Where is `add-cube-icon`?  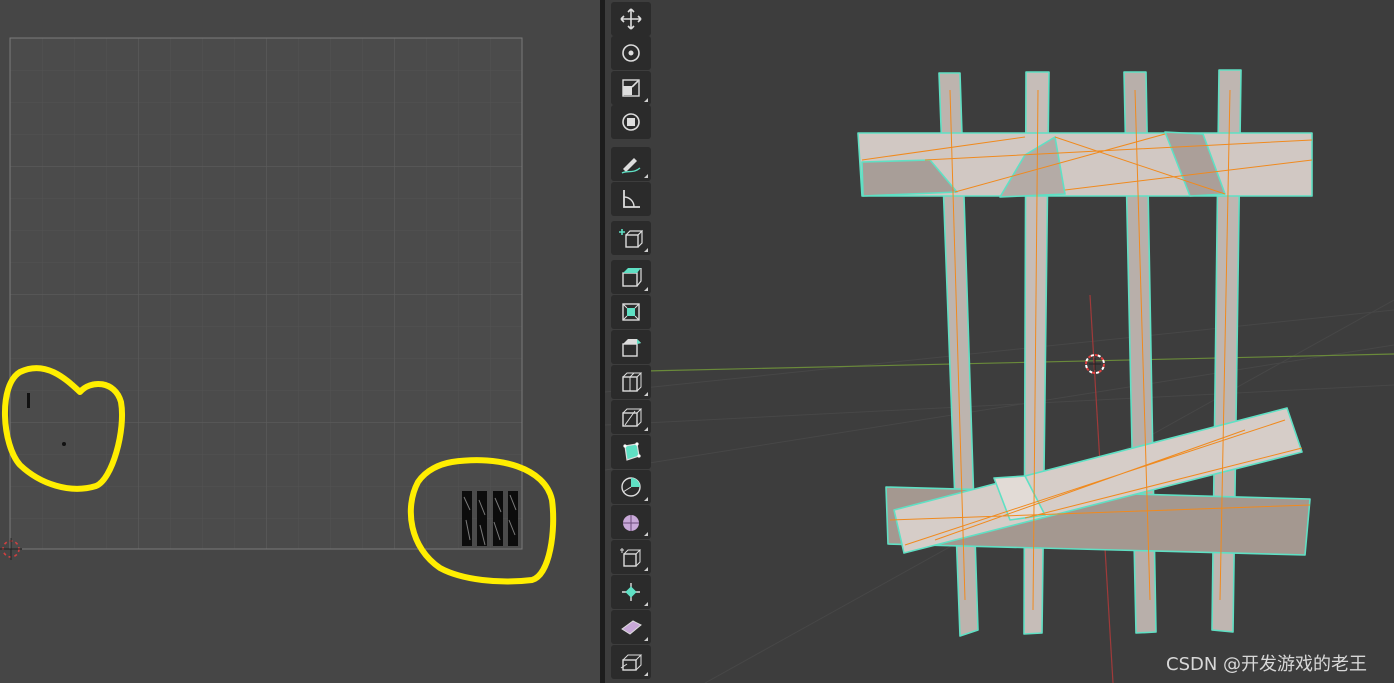
add-cube-icon is located at coordinates (631, 238).